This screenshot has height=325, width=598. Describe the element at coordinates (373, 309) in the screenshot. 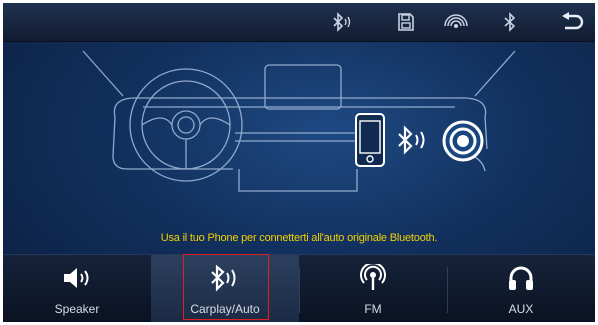

I see `nav-label: FM` at that location.